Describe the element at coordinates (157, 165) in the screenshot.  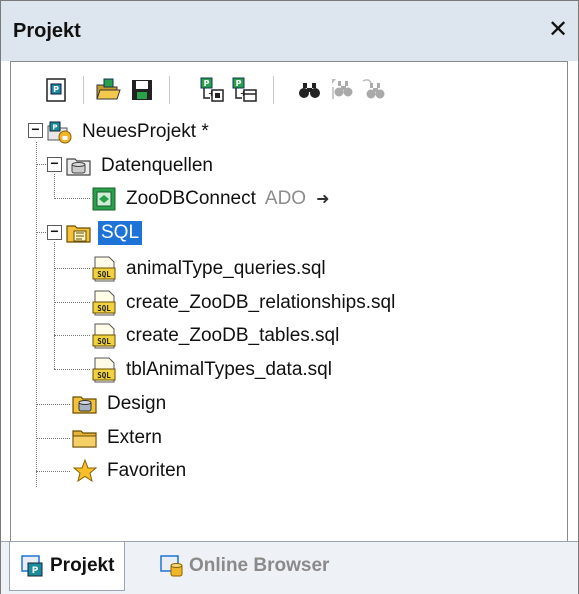
I see `tree-label-datasources: Datenquellen` at that location.